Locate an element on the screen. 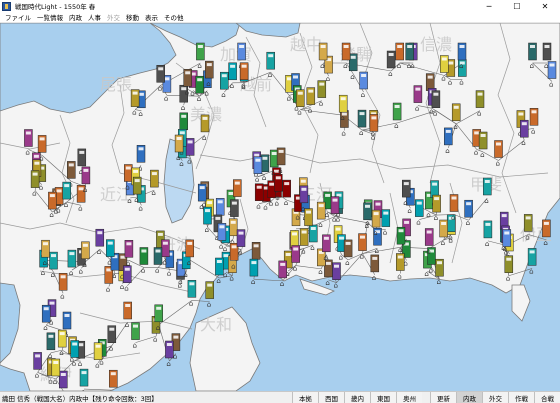  status-tab-4: 奥州 is located at coordinates (409, 397).